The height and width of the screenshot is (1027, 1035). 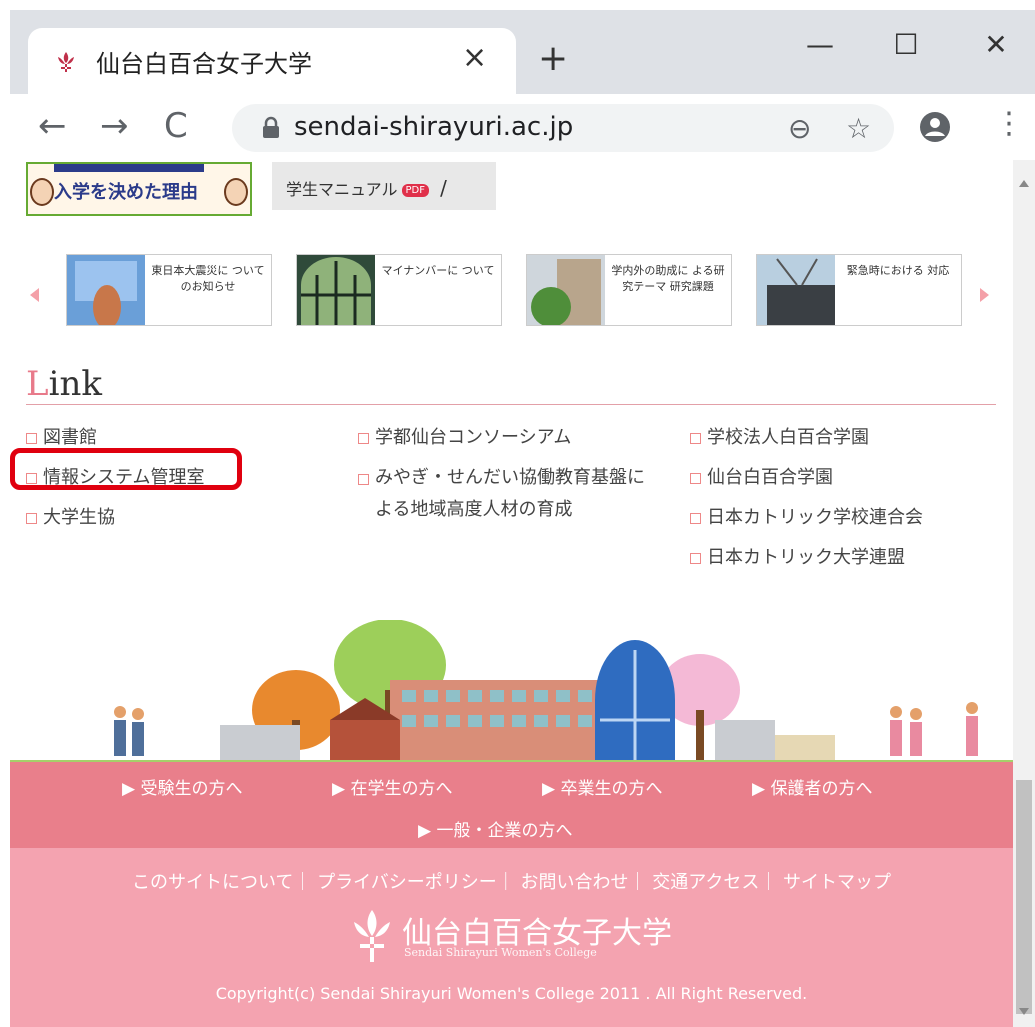 What do you see at coordinates (788, 437) in the screenshot?
I see `link-label: 学校法人白百合学園` at bounding box center [788, 437].